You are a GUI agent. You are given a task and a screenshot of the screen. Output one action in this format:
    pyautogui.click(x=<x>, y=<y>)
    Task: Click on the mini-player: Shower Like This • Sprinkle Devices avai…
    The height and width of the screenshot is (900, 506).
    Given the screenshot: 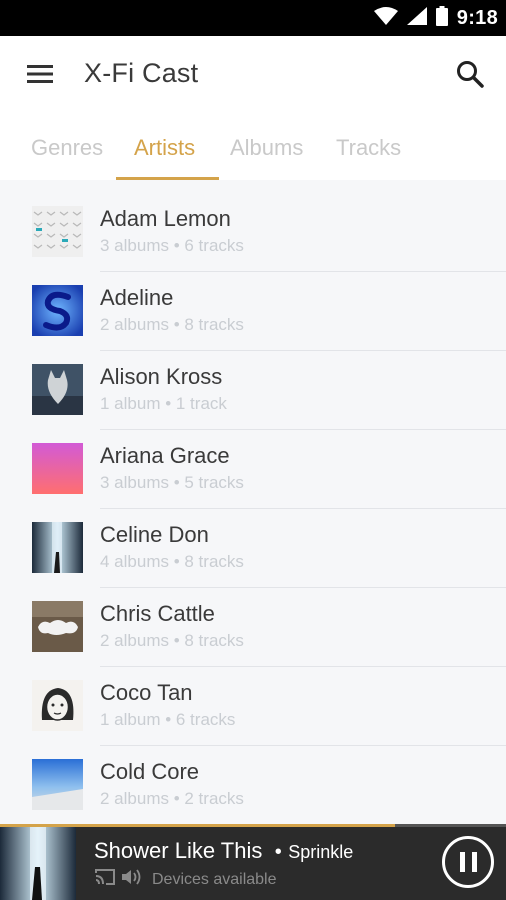 What is the action you would take?
    pyautogui.click(x=253, y=862)
    